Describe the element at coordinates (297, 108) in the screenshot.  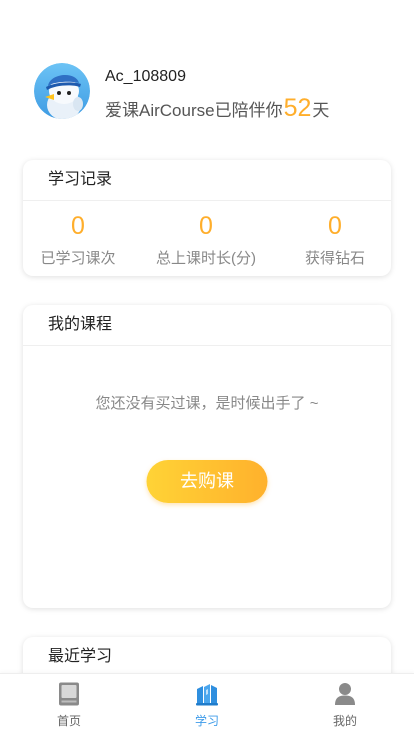
I see `companion-days-count: 52` at that location.